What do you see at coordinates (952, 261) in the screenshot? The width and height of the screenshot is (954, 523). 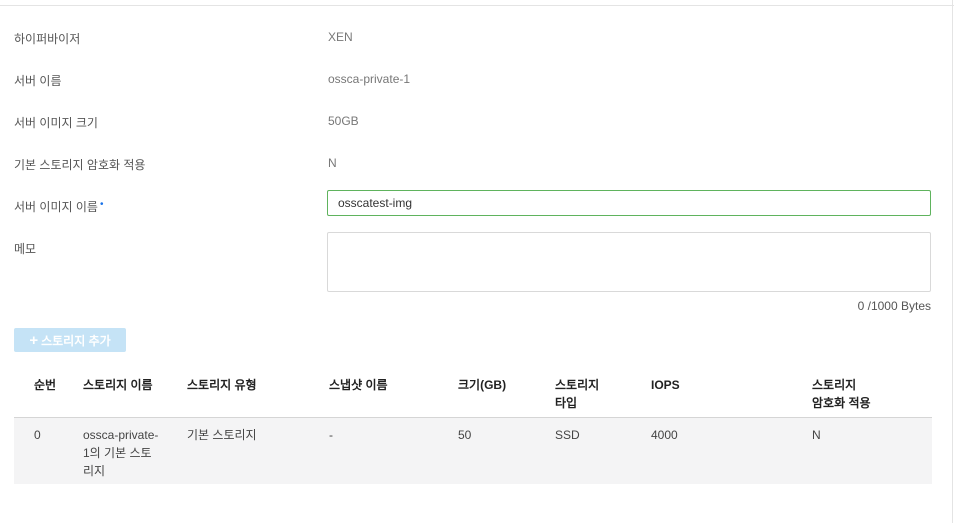 I see `right-scroll-edge` at bounding box center [952, 261].